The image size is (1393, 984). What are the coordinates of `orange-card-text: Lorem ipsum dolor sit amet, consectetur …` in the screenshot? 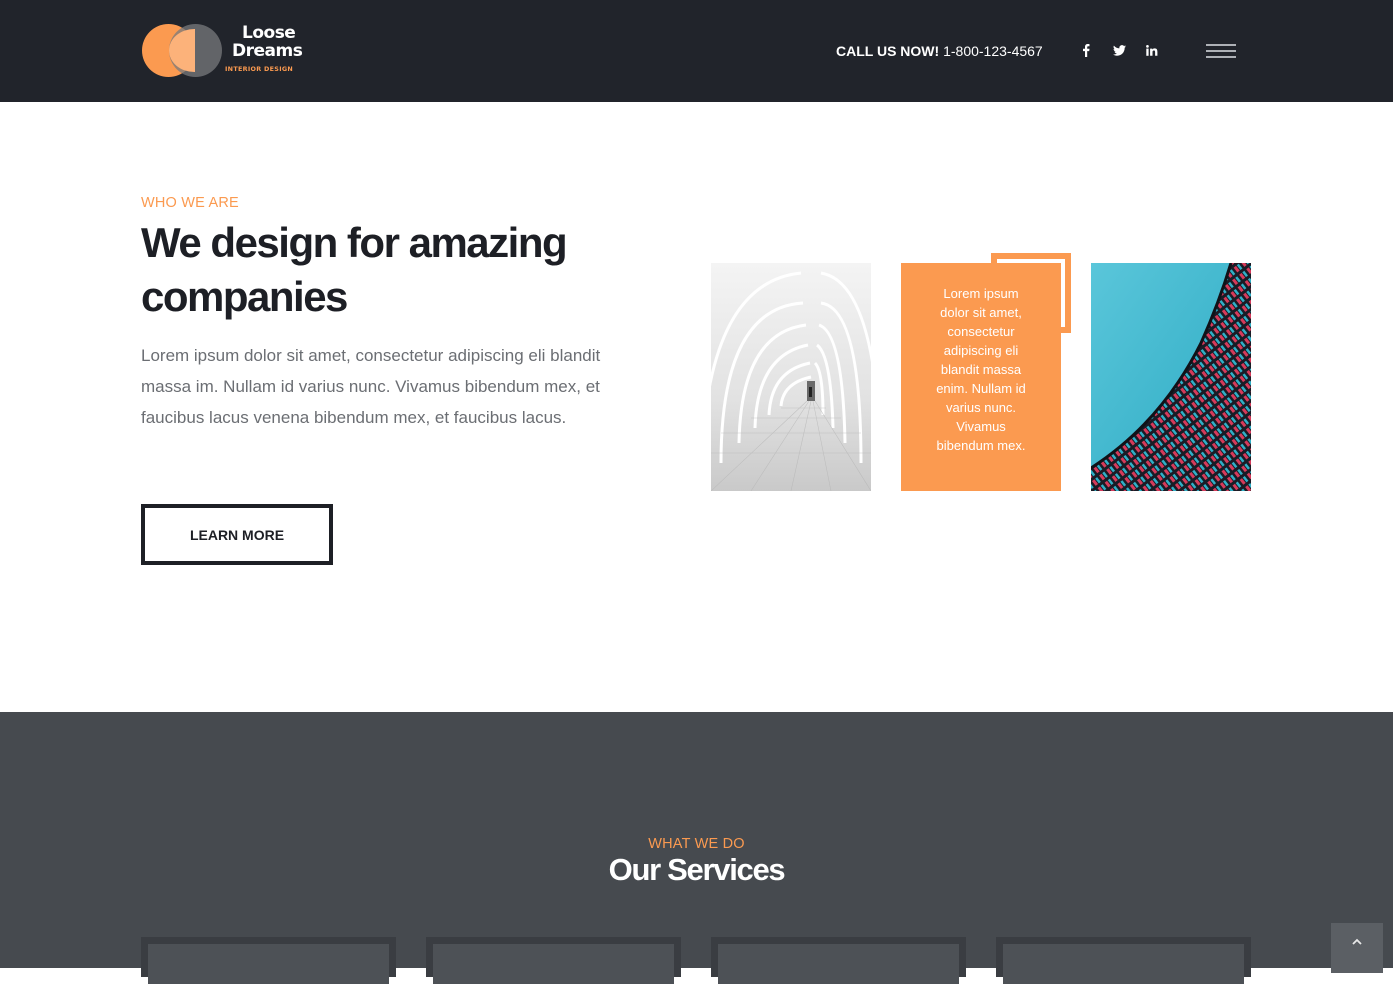 It's located at (981, 377).